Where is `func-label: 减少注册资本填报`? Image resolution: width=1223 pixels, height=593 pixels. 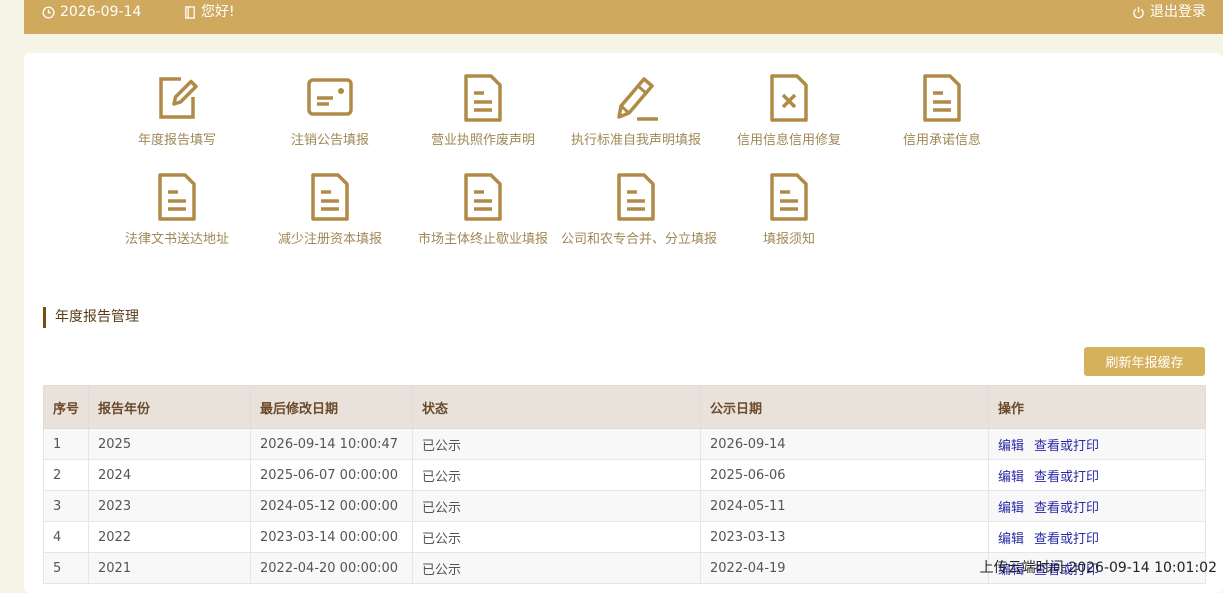
func-label: 减少注册资本填报 is located at coordinates (329, 239).